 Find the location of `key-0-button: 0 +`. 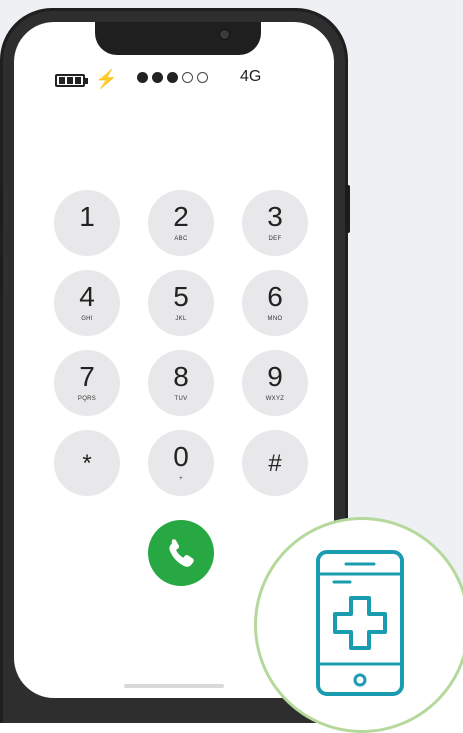

key-0-button: 0 + is located at coordinates (181, 463).